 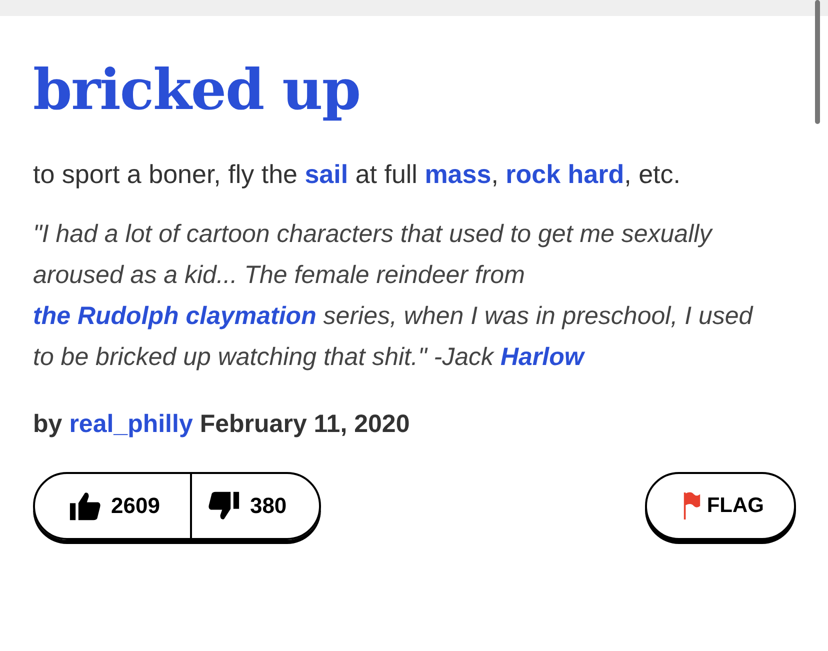 What do you see at coordinates (196, 90) in the screenshot?
I see `word-title: bricked up` at bounding box center [196, 90].